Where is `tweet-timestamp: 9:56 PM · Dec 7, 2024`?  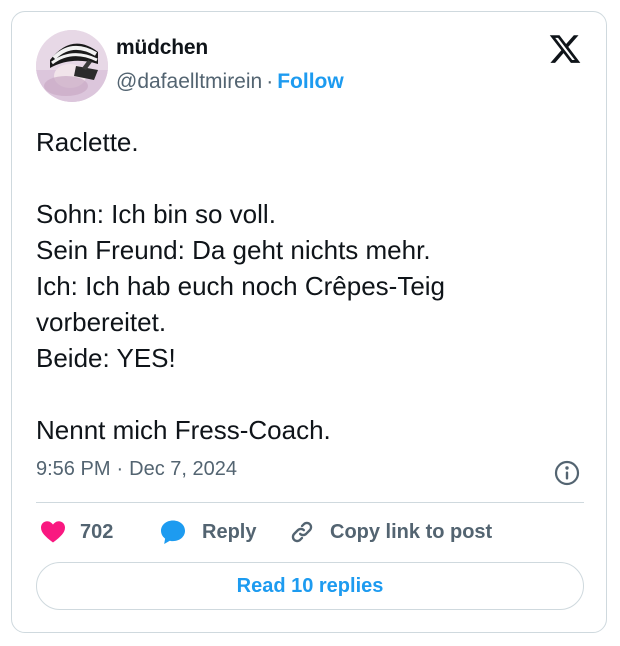
tweet-timestamp: 9:56 PM · Dec 7, 2024 is located at coordinates (136, 469).